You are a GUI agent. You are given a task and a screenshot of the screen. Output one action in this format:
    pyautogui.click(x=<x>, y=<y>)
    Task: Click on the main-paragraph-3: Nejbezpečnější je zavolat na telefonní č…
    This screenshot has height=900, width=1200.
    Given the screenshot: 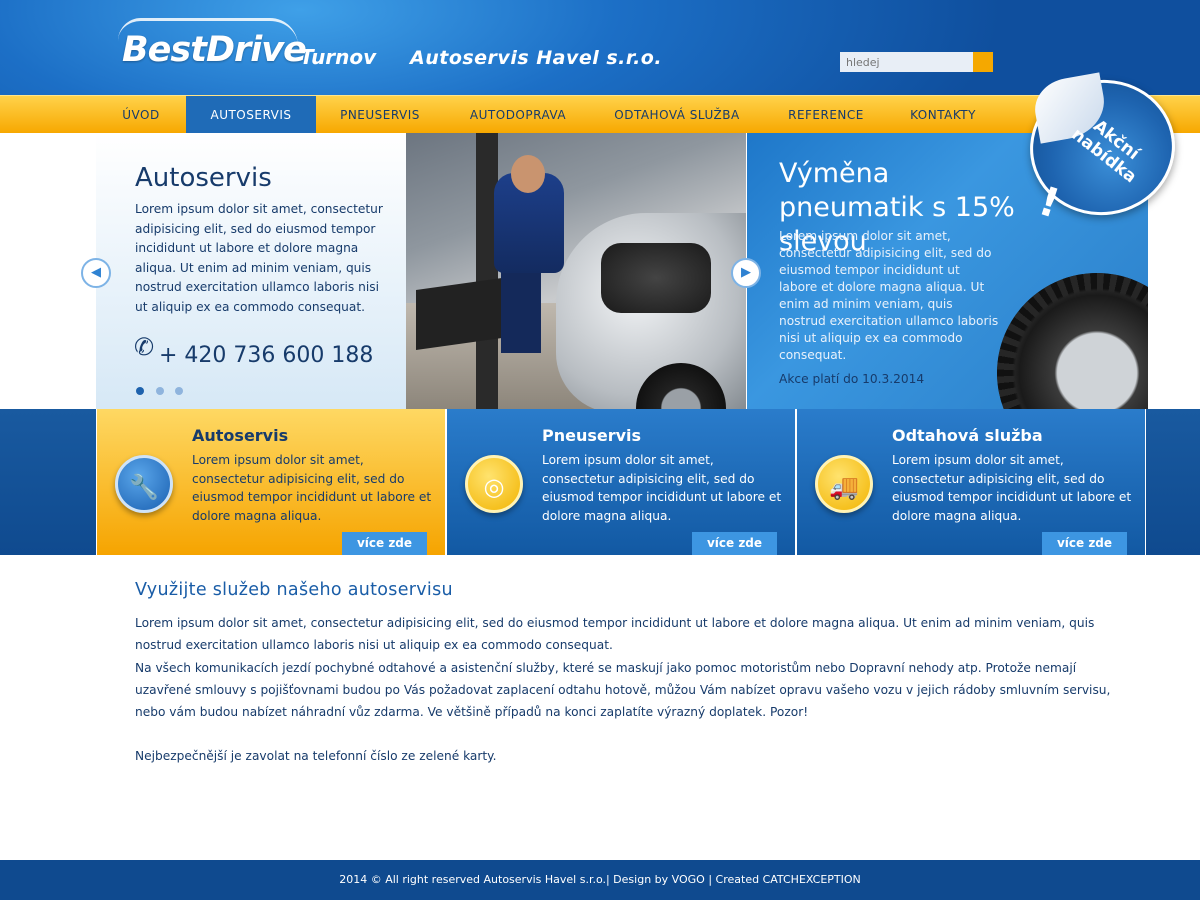 What is the action you would take?
    pyautogui.click(x=316, y=756)
    